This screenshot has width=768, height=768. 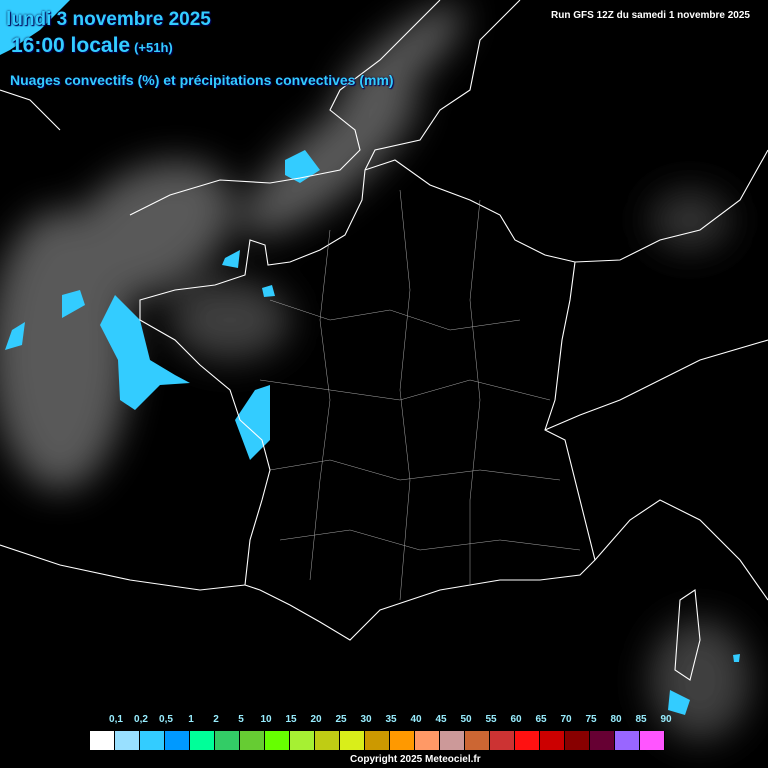 What do you see at coordinates (616, 719) in the screenshot?
I see `legend-label: 80` at bounding box center [616, 719].